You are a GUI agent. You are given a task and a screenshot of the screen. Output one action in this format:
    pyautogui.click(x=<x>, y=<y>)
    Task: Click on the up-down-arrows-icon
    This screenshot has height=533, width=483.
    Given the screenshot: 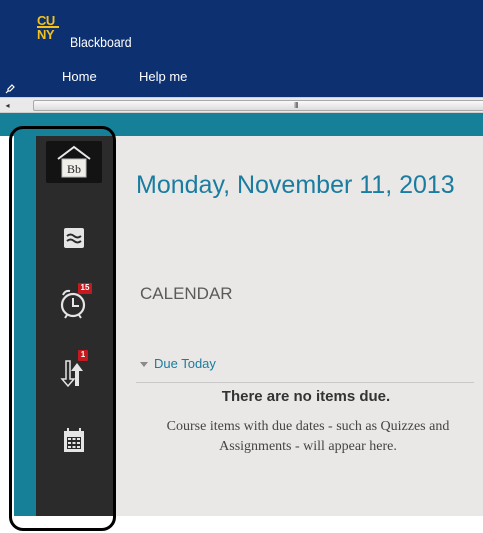 What is the action you would take?
    pyautogui.click(x=71, y=374)
    